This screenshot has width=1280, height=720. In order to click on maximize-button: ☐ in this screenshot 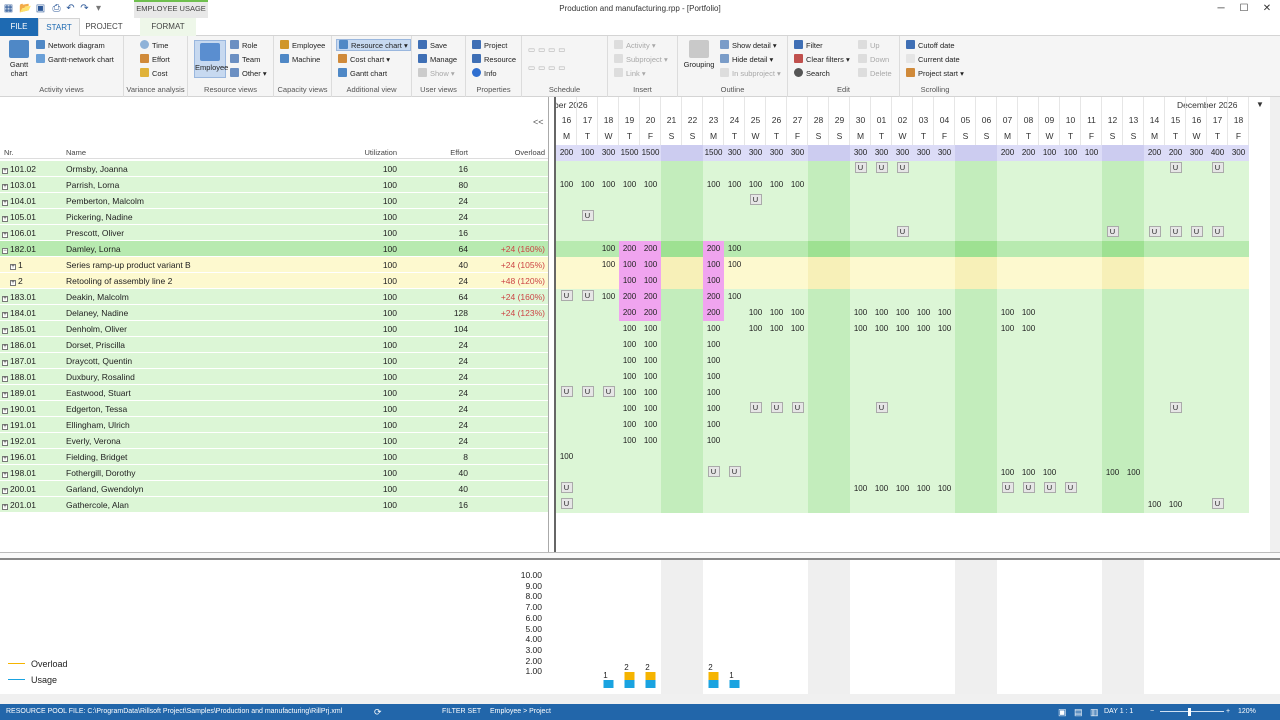, I will do `click(1244, 9)`.